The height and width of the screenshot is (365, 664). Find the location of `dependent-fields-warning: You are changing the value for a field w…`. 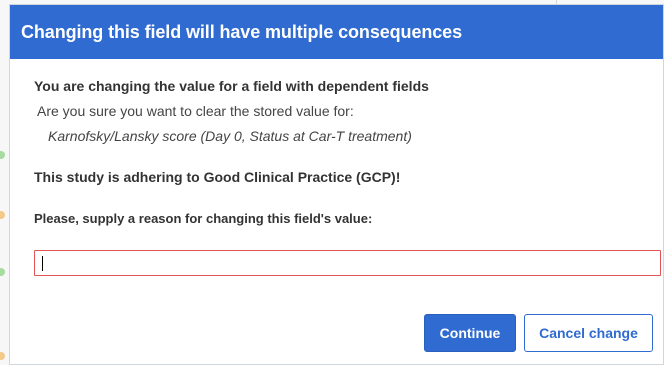

dependent-fields-warning: You are changing the value for a field w… is located at coordinates (231, 86).